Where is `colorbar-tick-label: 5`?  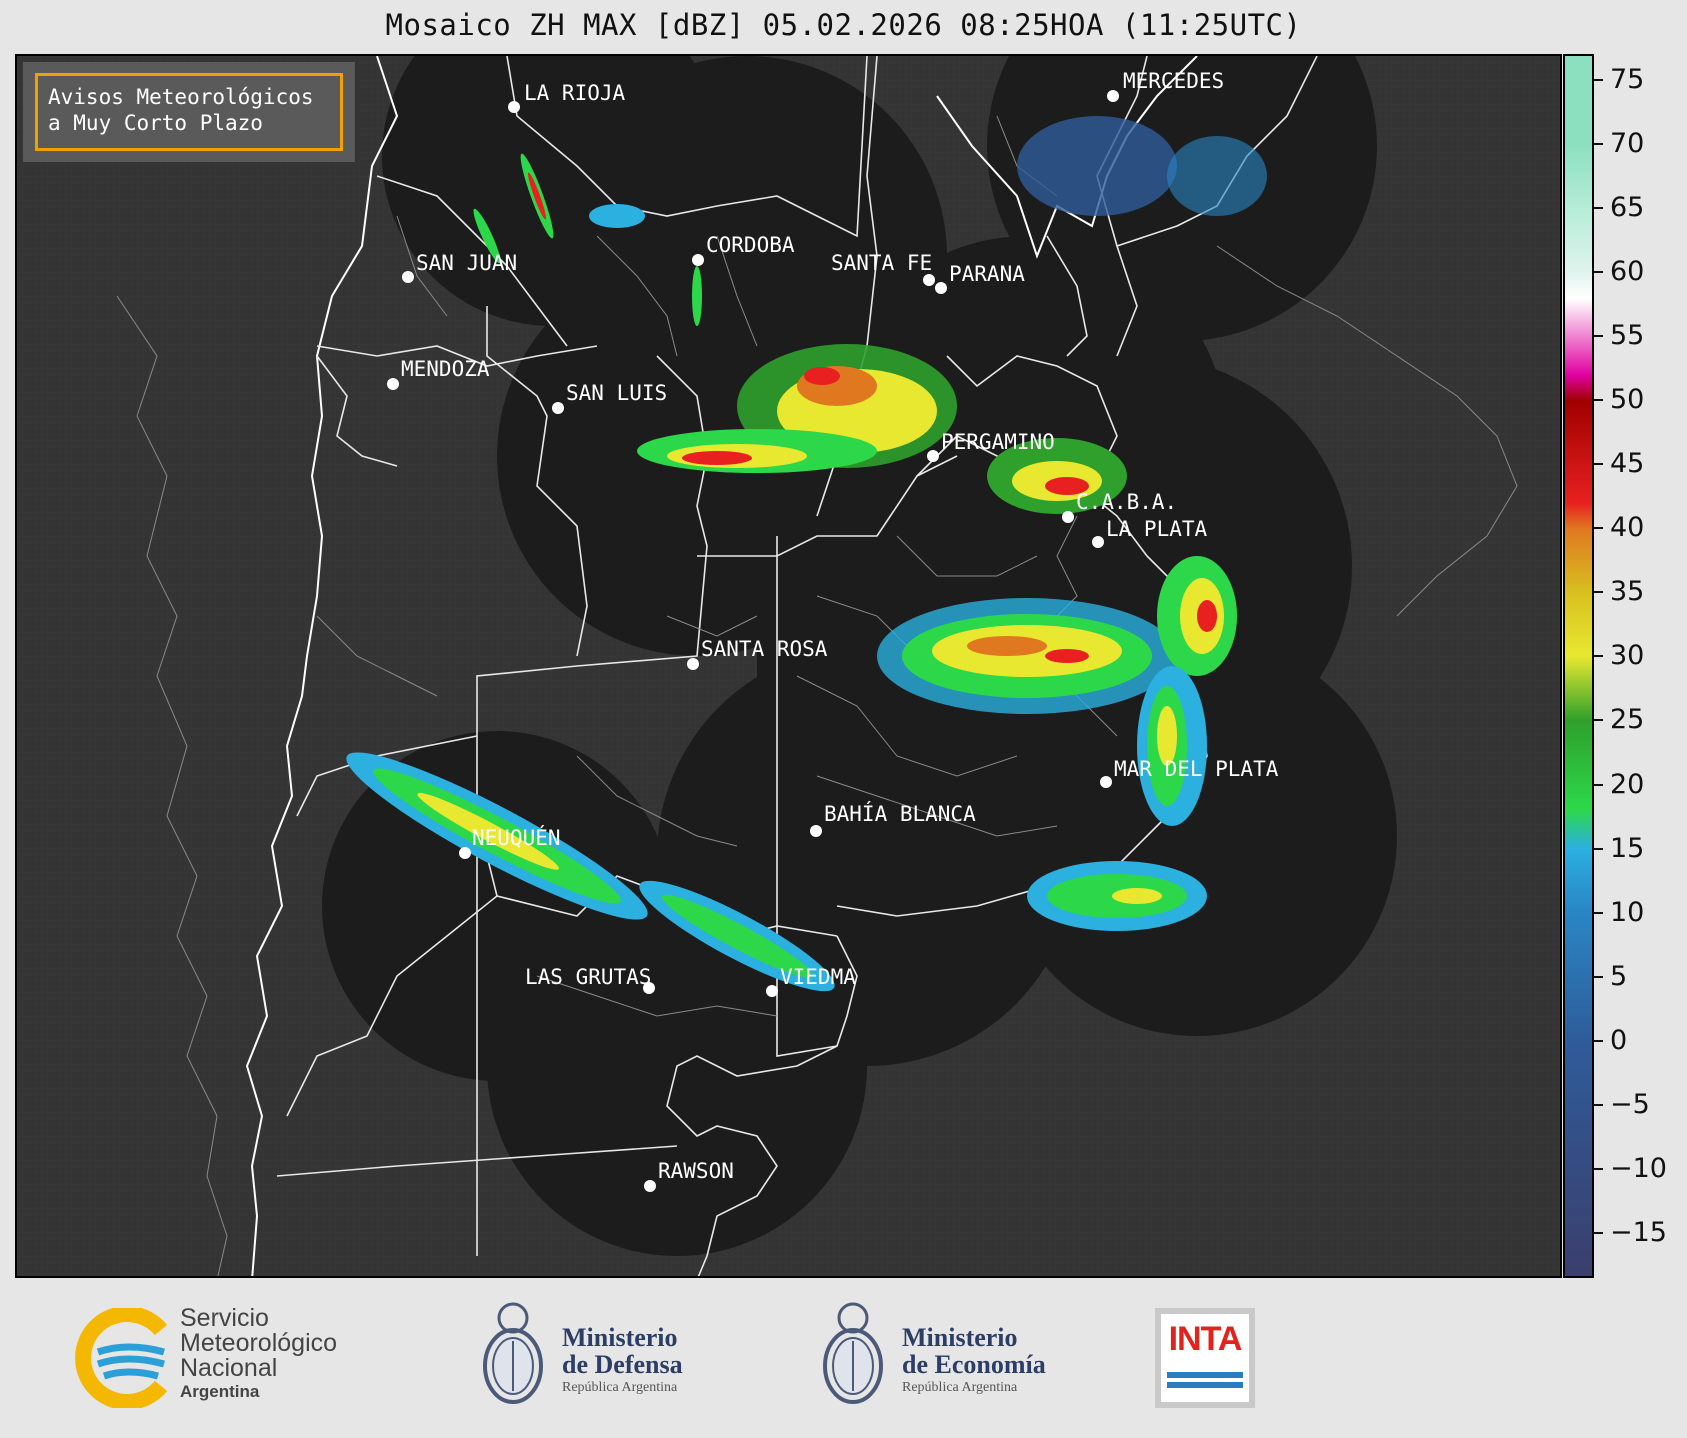
colorbar-tick-label: 5 is located at coordinates (1610, 977).